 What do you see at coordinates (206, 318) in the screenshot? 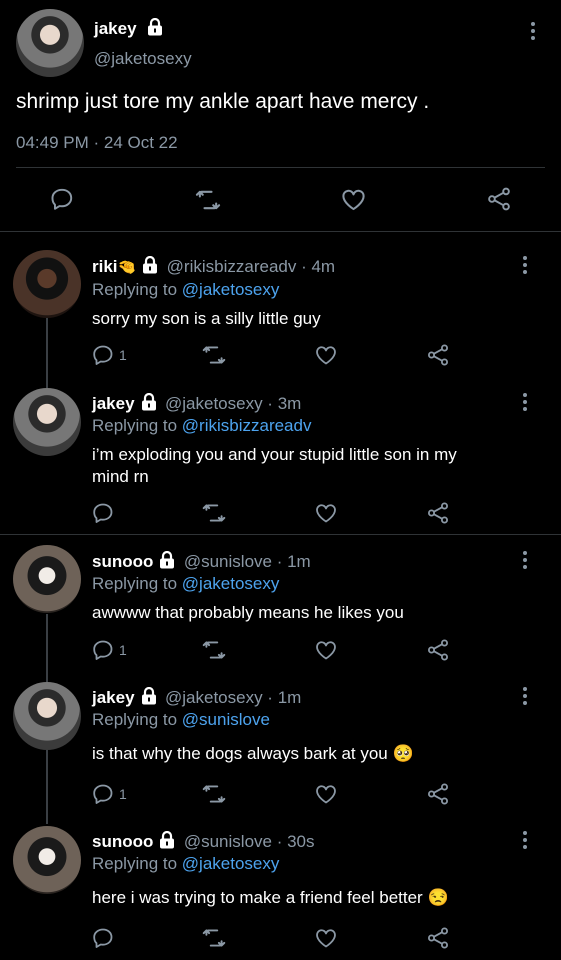
I see `tweet-text: sorry my son is a silly little guy` at bounding box center [206, 318].